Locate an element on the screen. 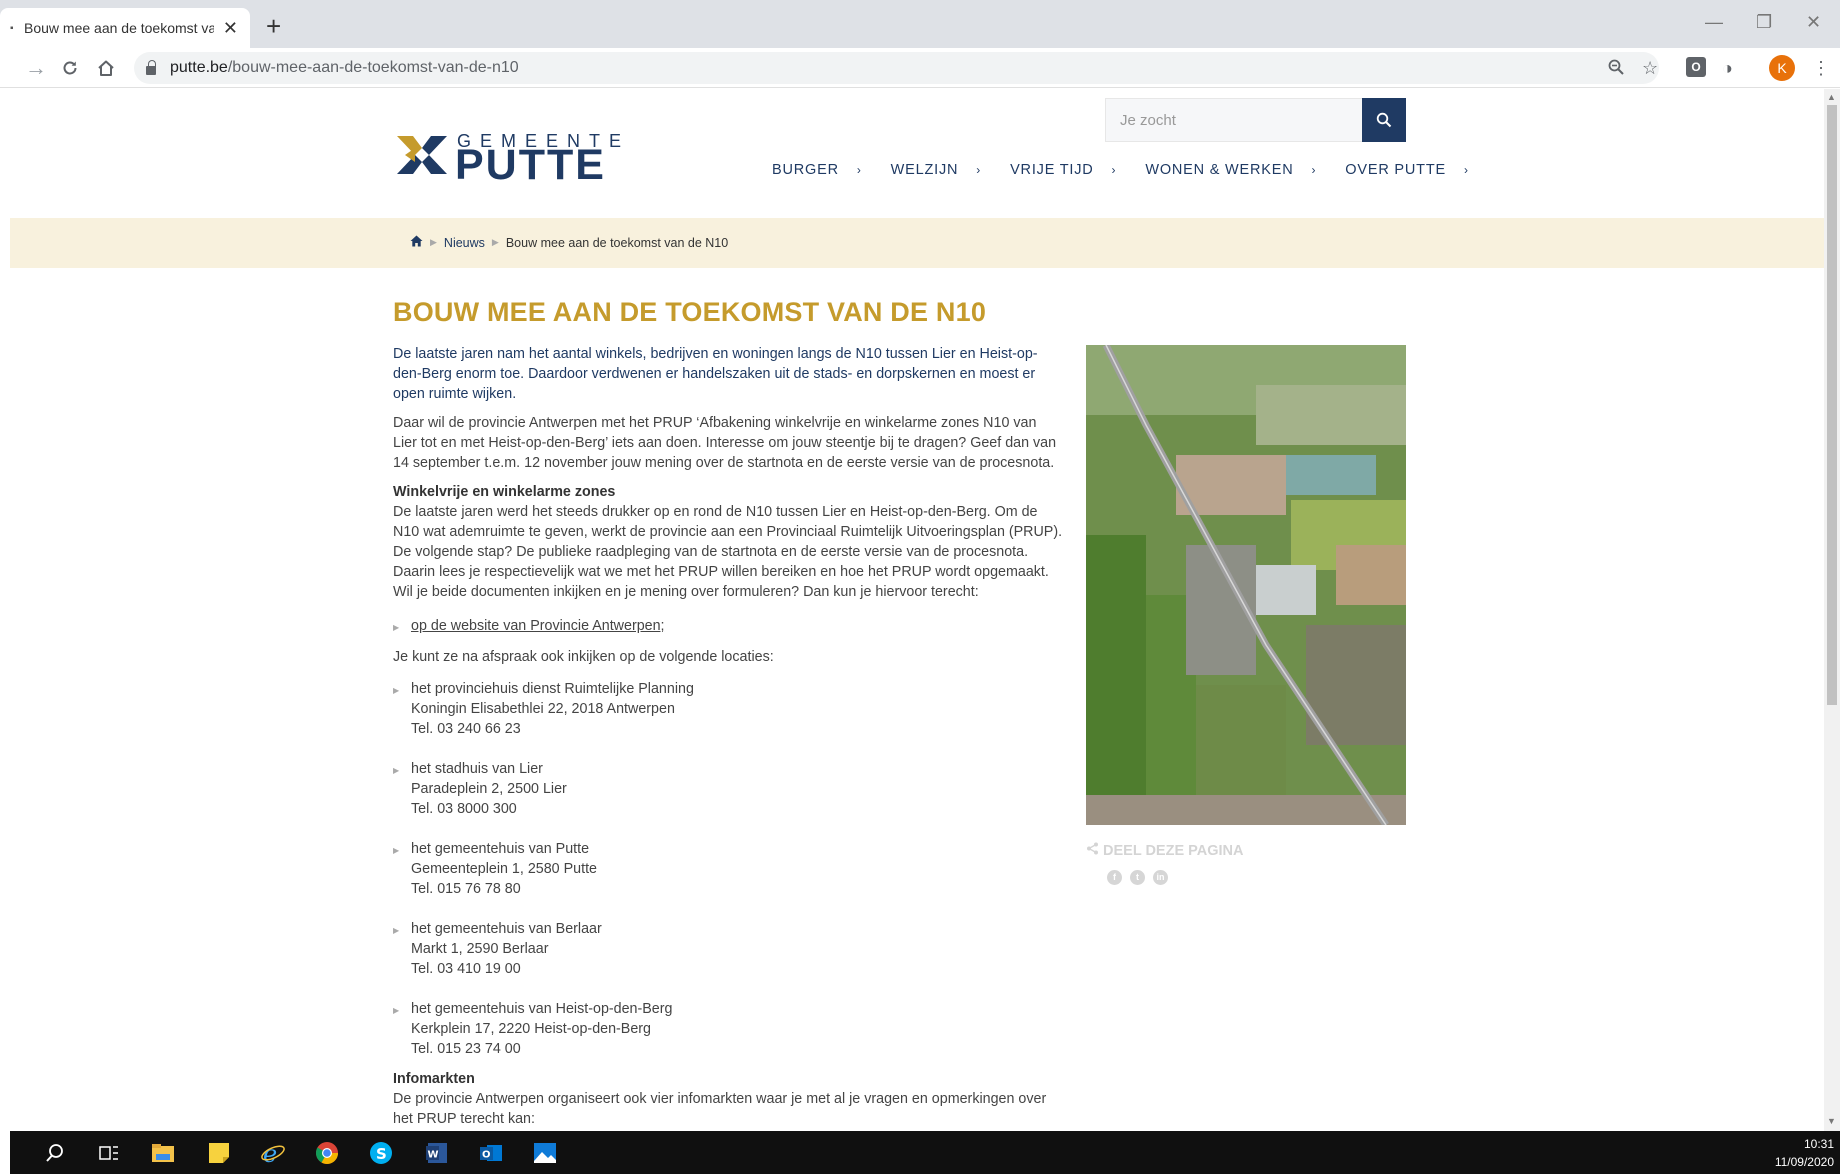 This screenshot has width=1840, height=1174. extension-circle-icon: ◑ is located at coordinates (1727, 68).